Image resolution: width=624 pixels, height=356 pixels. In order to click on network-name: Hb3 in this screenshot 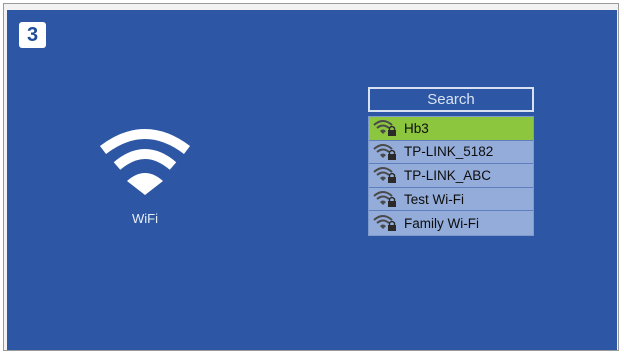, I will do `click(416, 128)`.